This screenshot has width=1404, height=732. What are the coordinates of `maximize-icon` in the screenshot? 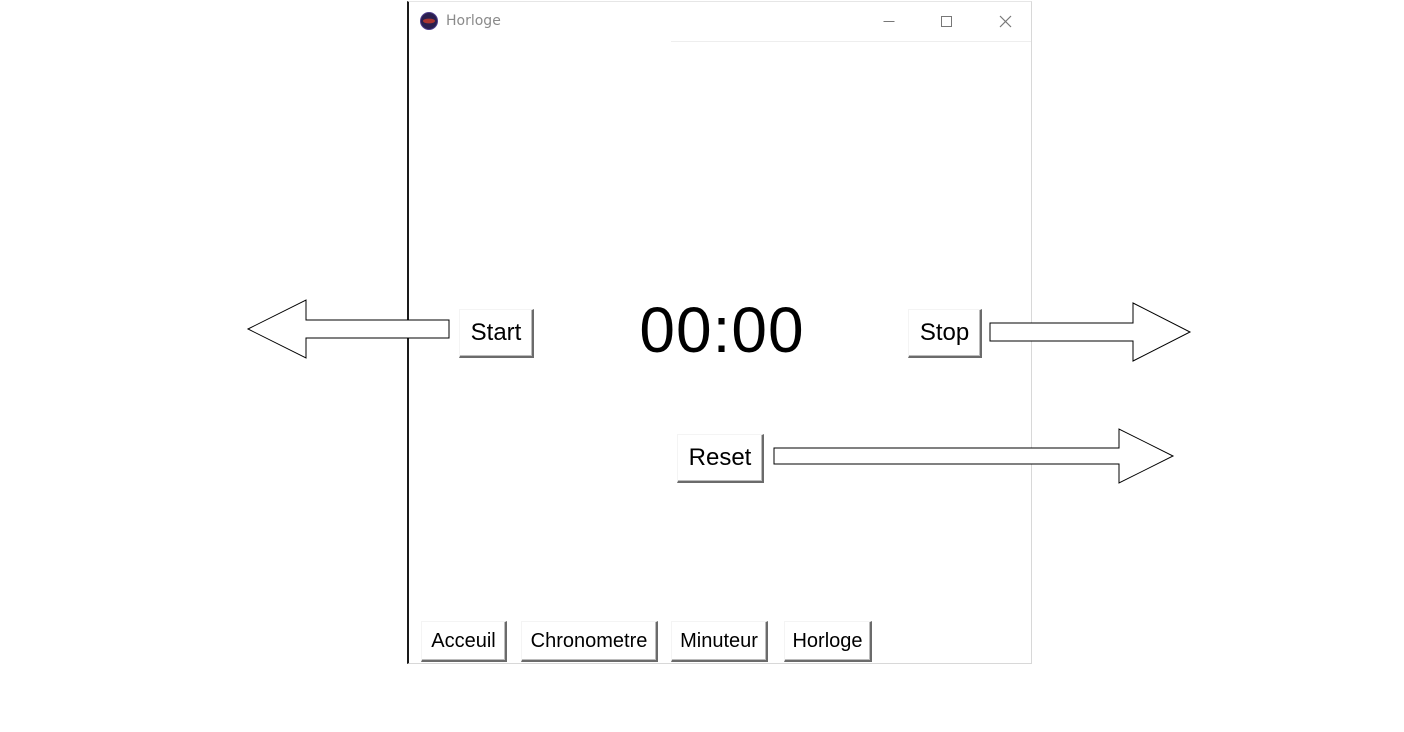 It's located at (946, 21).